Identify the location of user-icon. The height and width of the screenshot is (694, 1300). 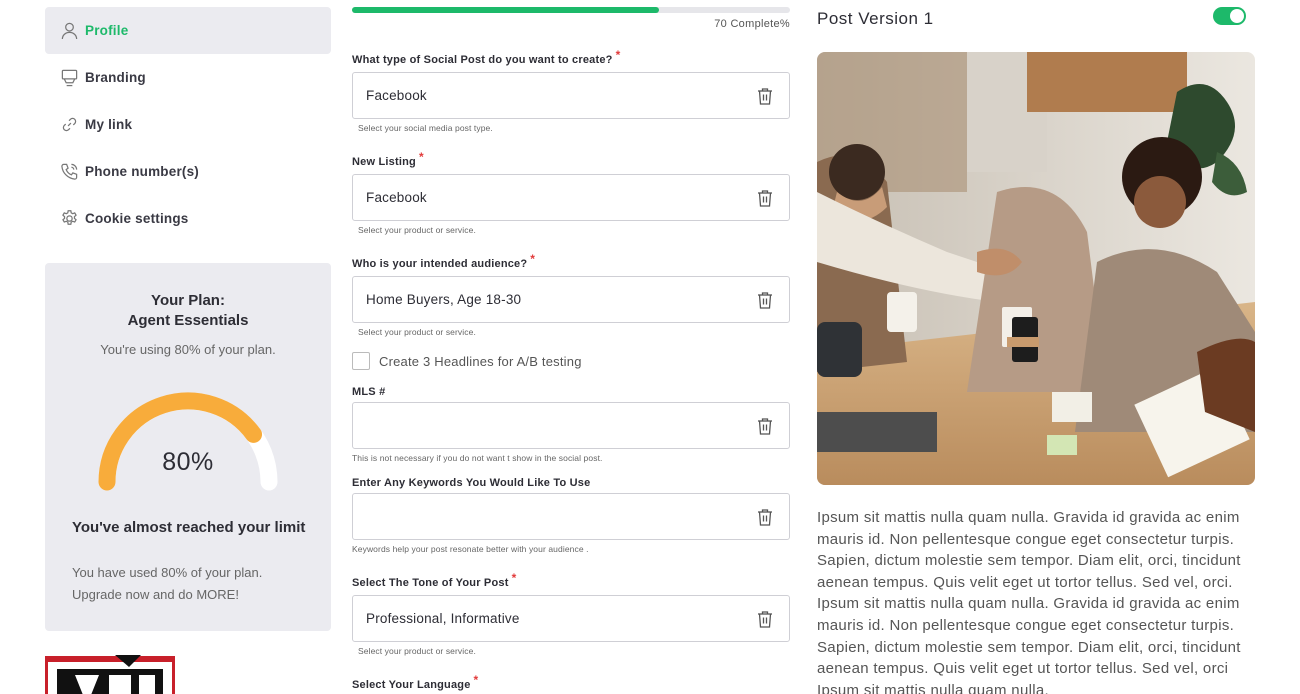
(69, 31).